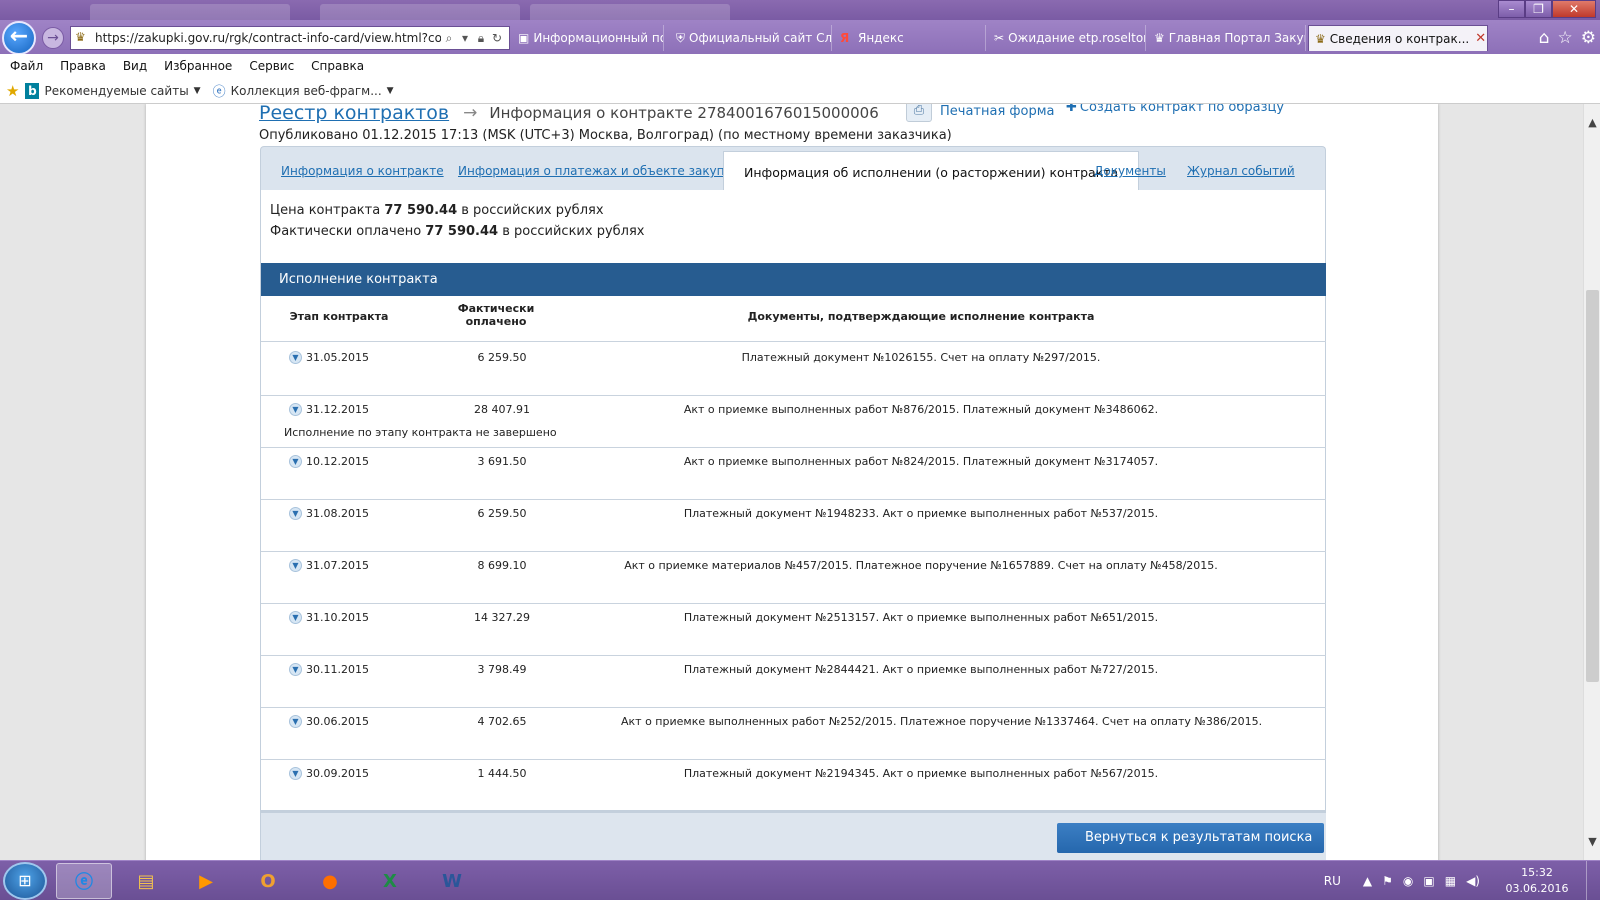 This screenshot has width=1600, height=900. I want to click on favorite-web-slice-gallery: ⓔ Коллекция веб-фрагм... ▼, so click(303, 91).